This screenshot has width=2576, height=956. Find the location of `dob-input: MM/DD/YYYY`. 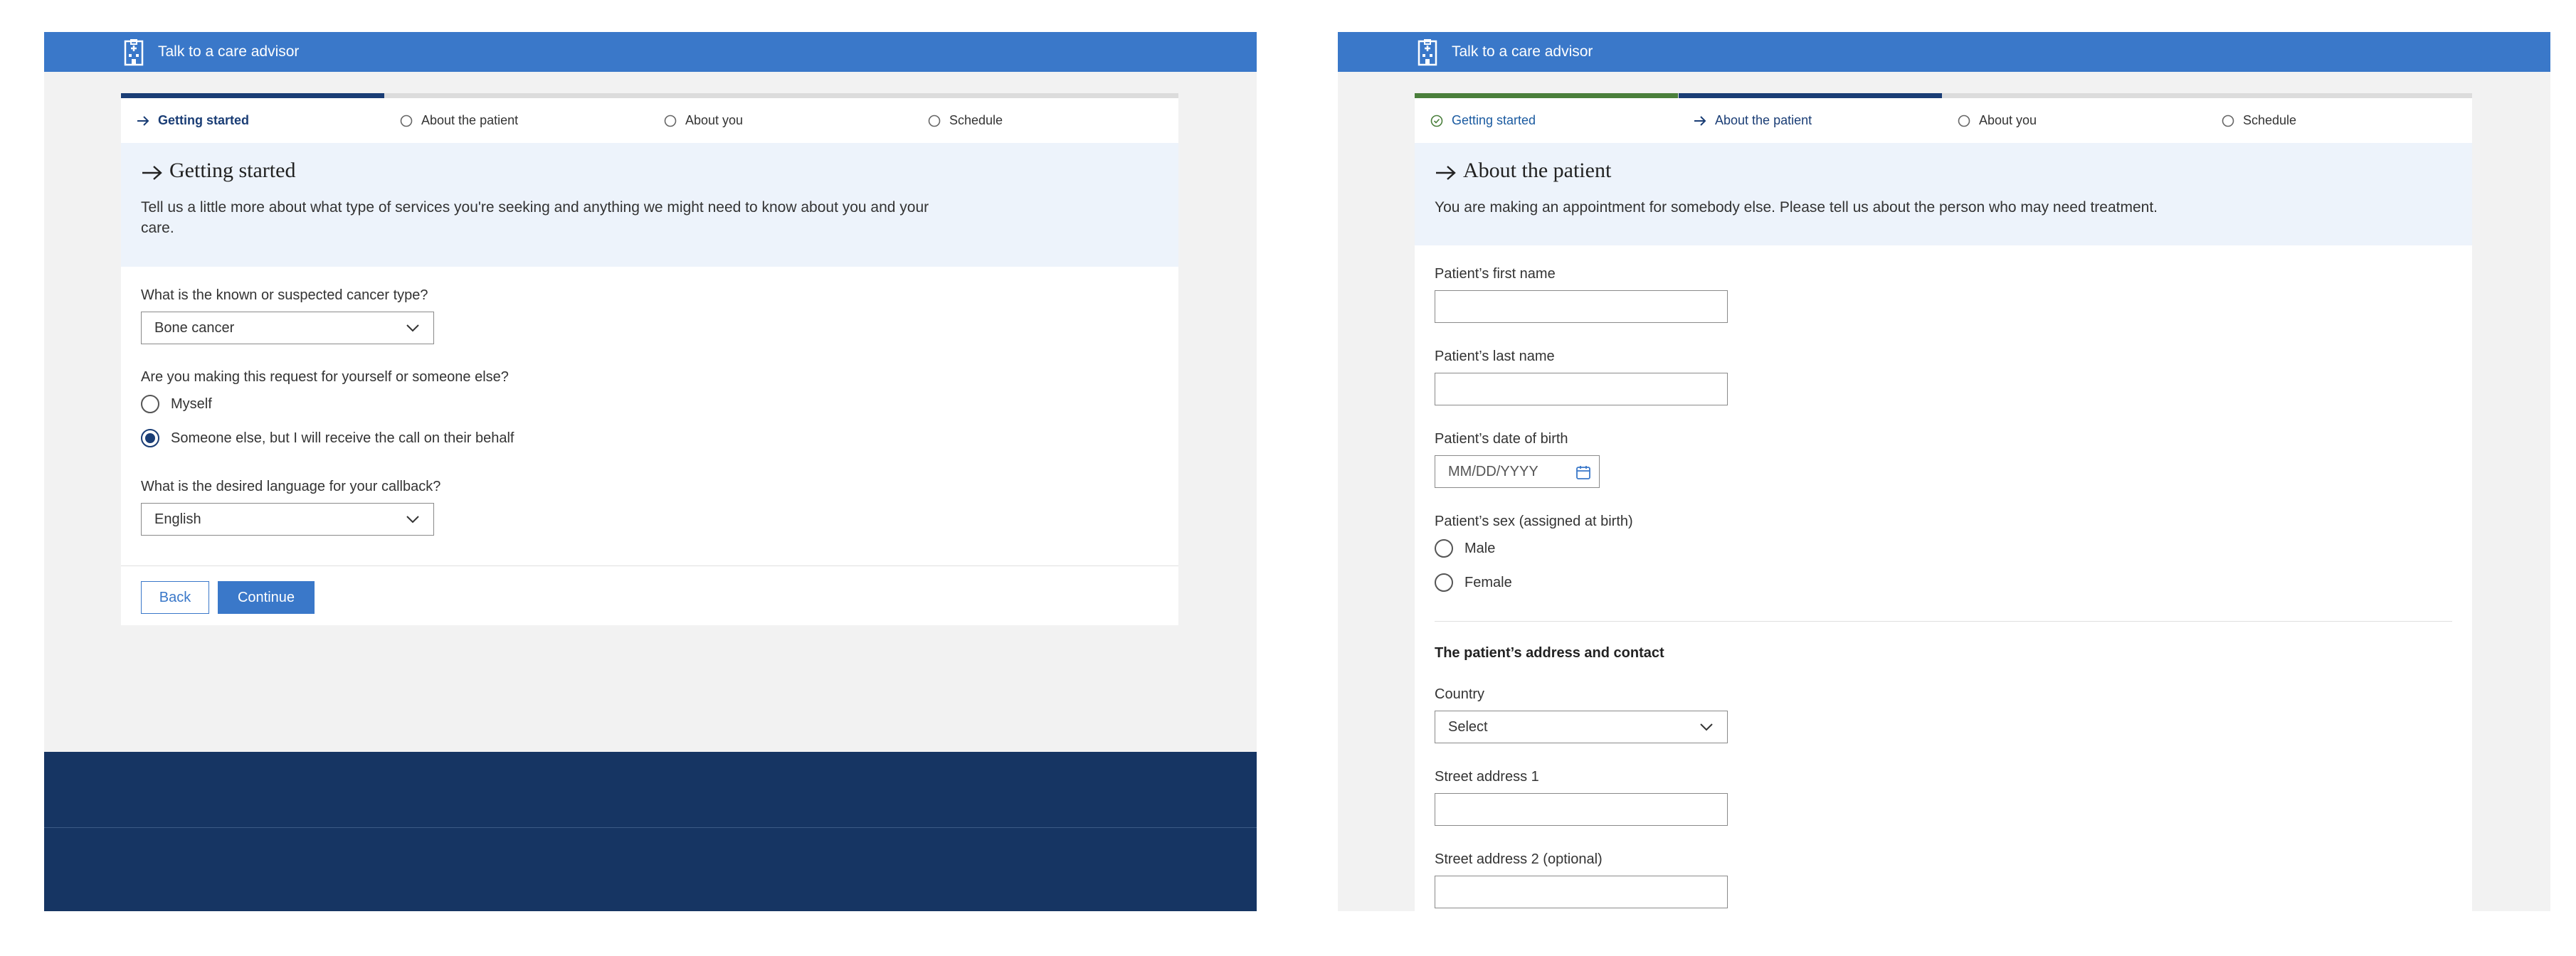

dob-input: MM/DD/YYYY is located at coordinates (1517, 471).